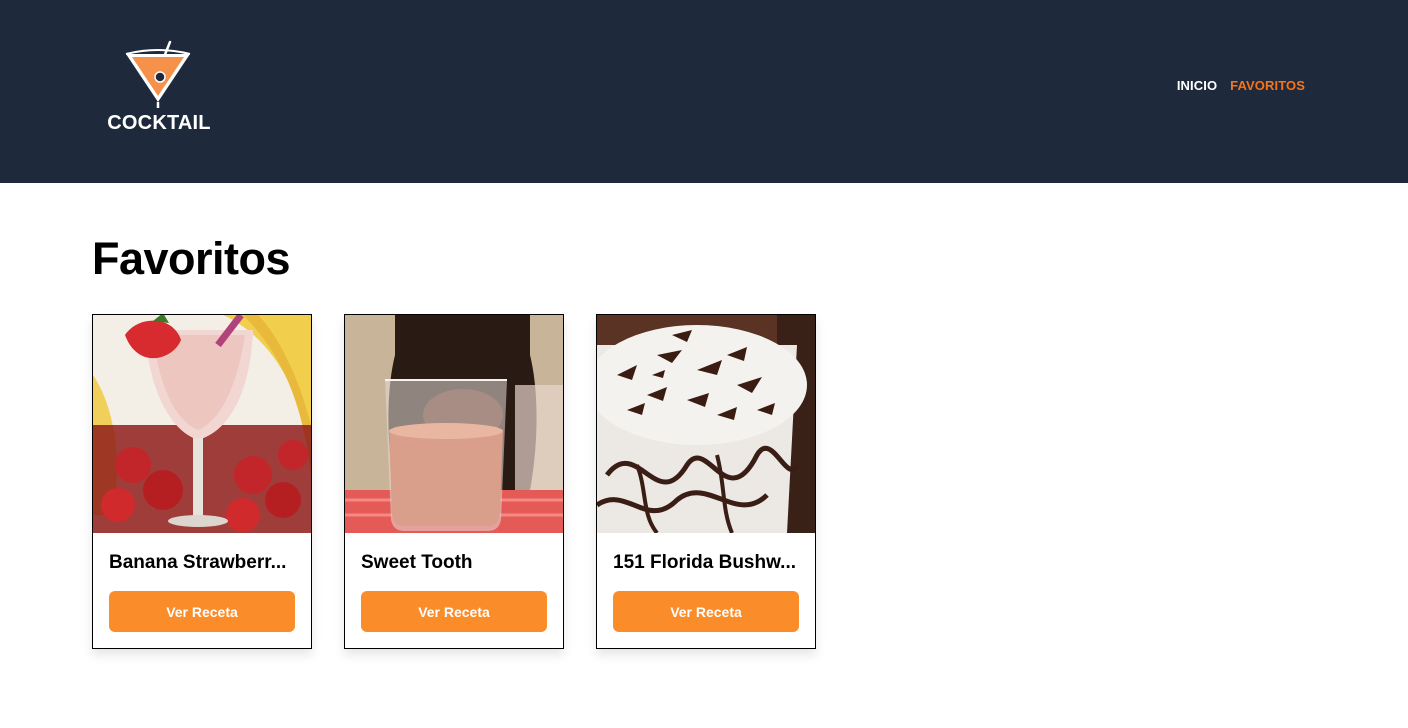 Image resolution: width=1408 pixels, height=728 pixels. I want to click on martini-glass-icon, so click(158, 74).